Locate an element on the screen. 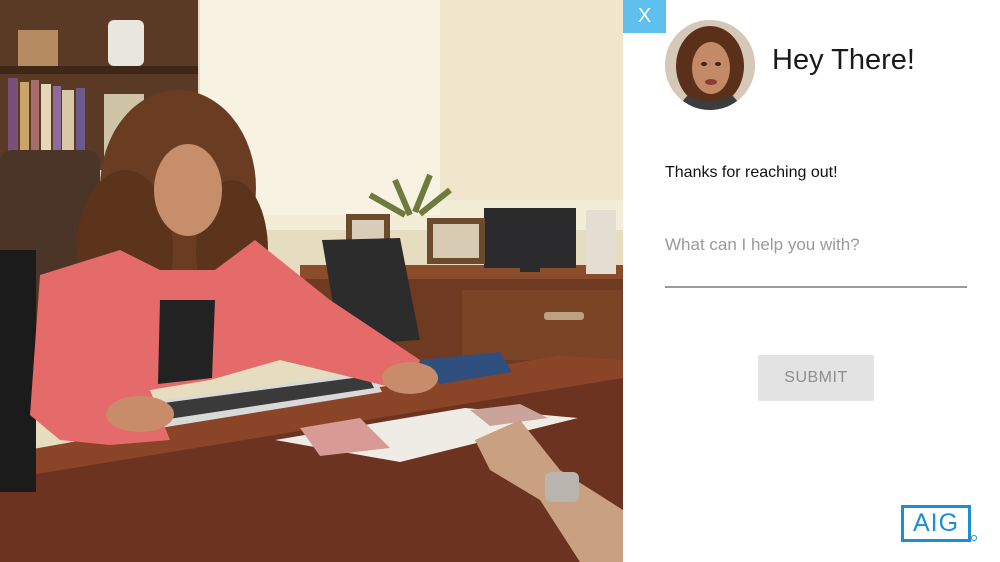 The height and width of the screenshot is (562, 1000). thanks-message: Thanks for reaching out! is located at coordinates (751, 172).